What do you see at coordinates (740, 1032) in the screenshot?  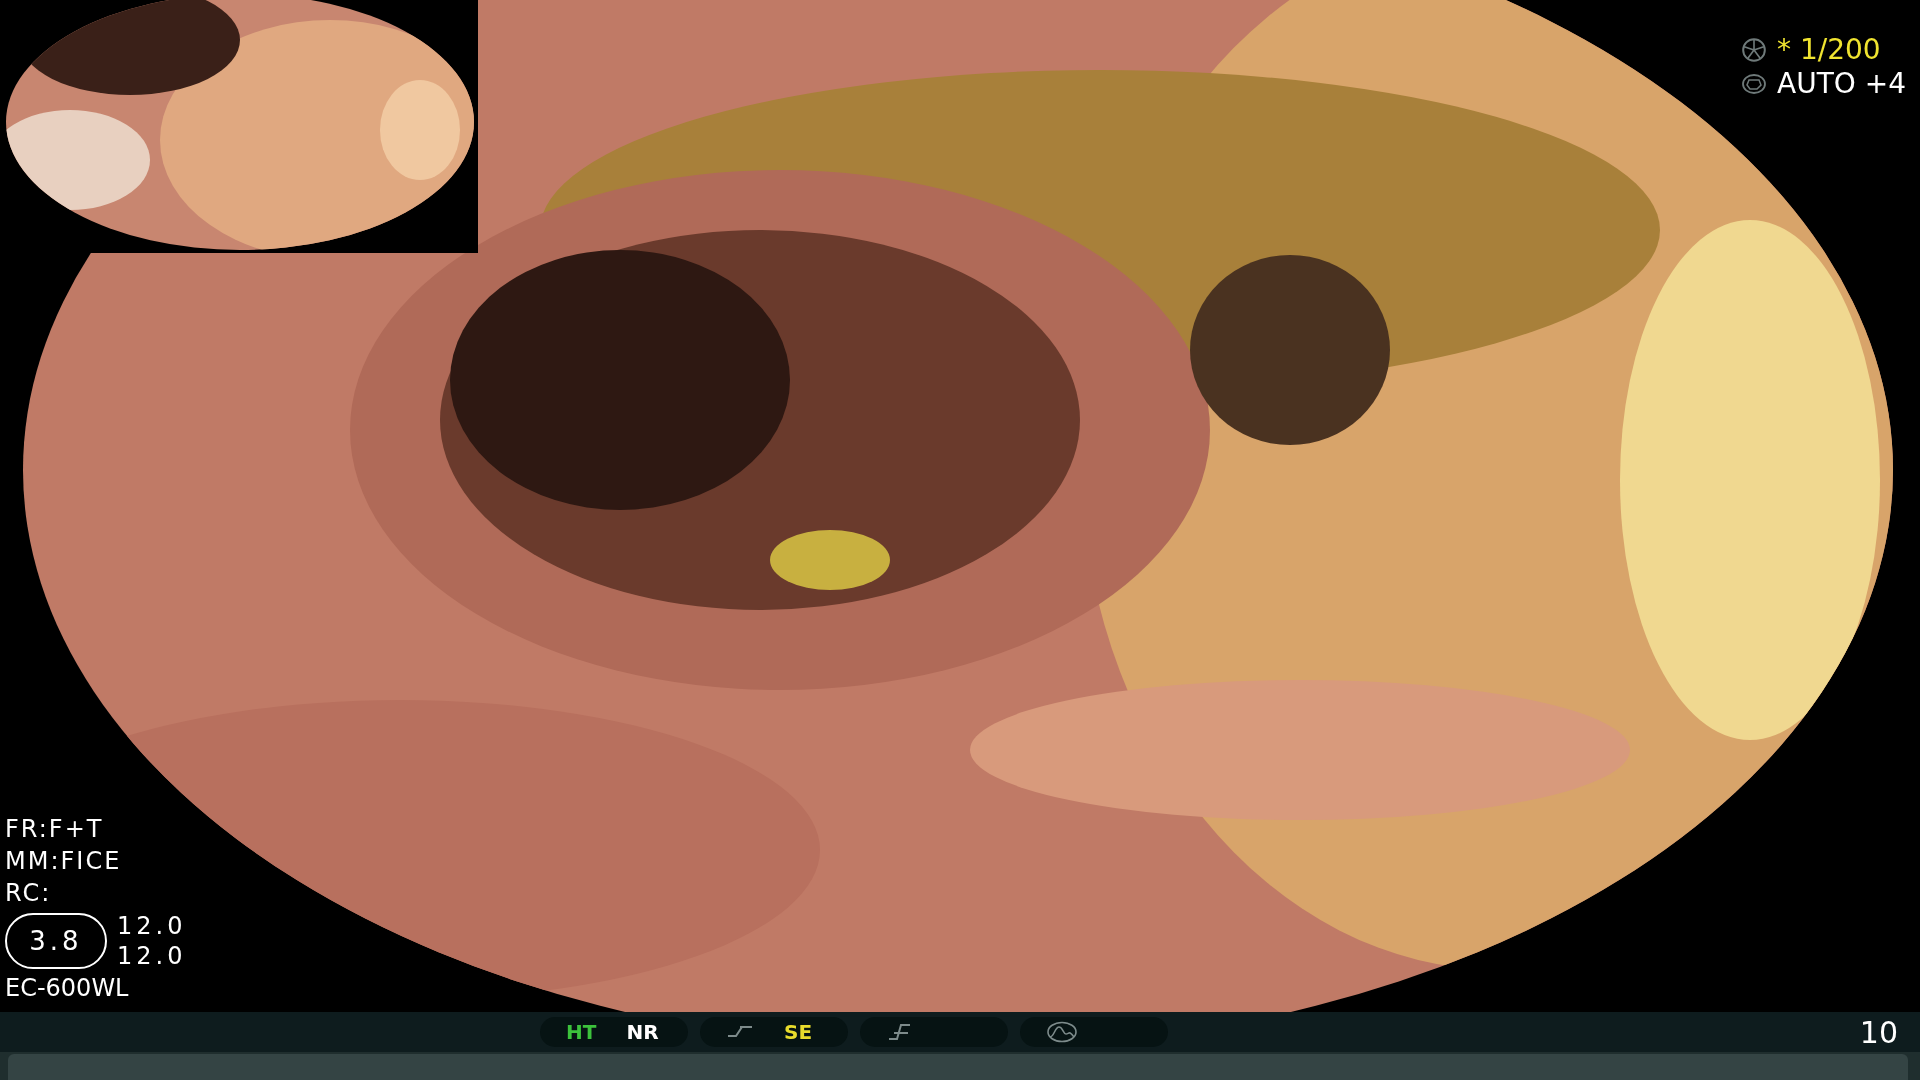 I see `curve-icon` at bounding box center [740, 1032].